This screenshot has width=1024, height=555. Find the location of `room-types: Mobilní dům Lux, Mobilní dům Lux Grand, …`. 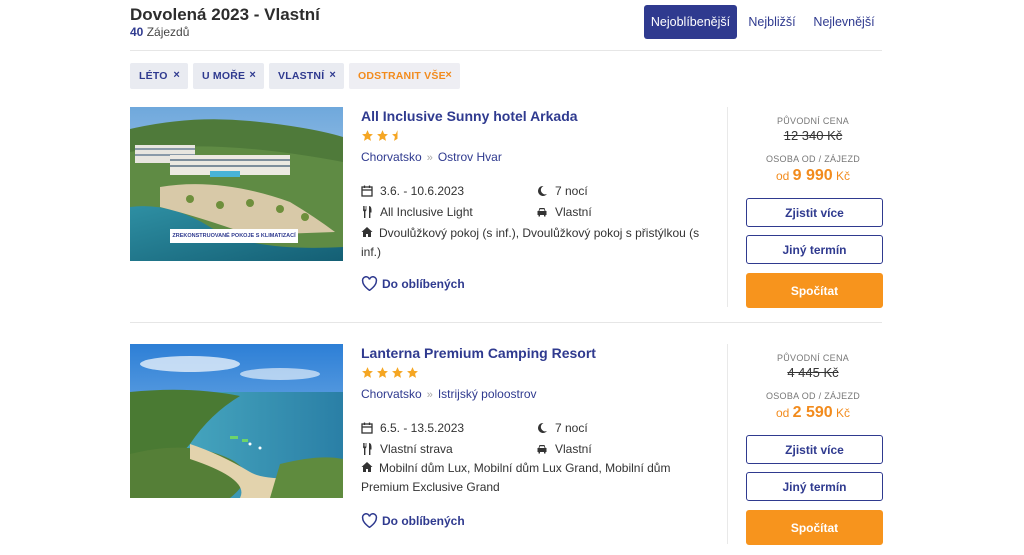

room-types: Mobilní dům Lux, Mobilní dům Lux Grand, … is located at coordinates (531, 478).